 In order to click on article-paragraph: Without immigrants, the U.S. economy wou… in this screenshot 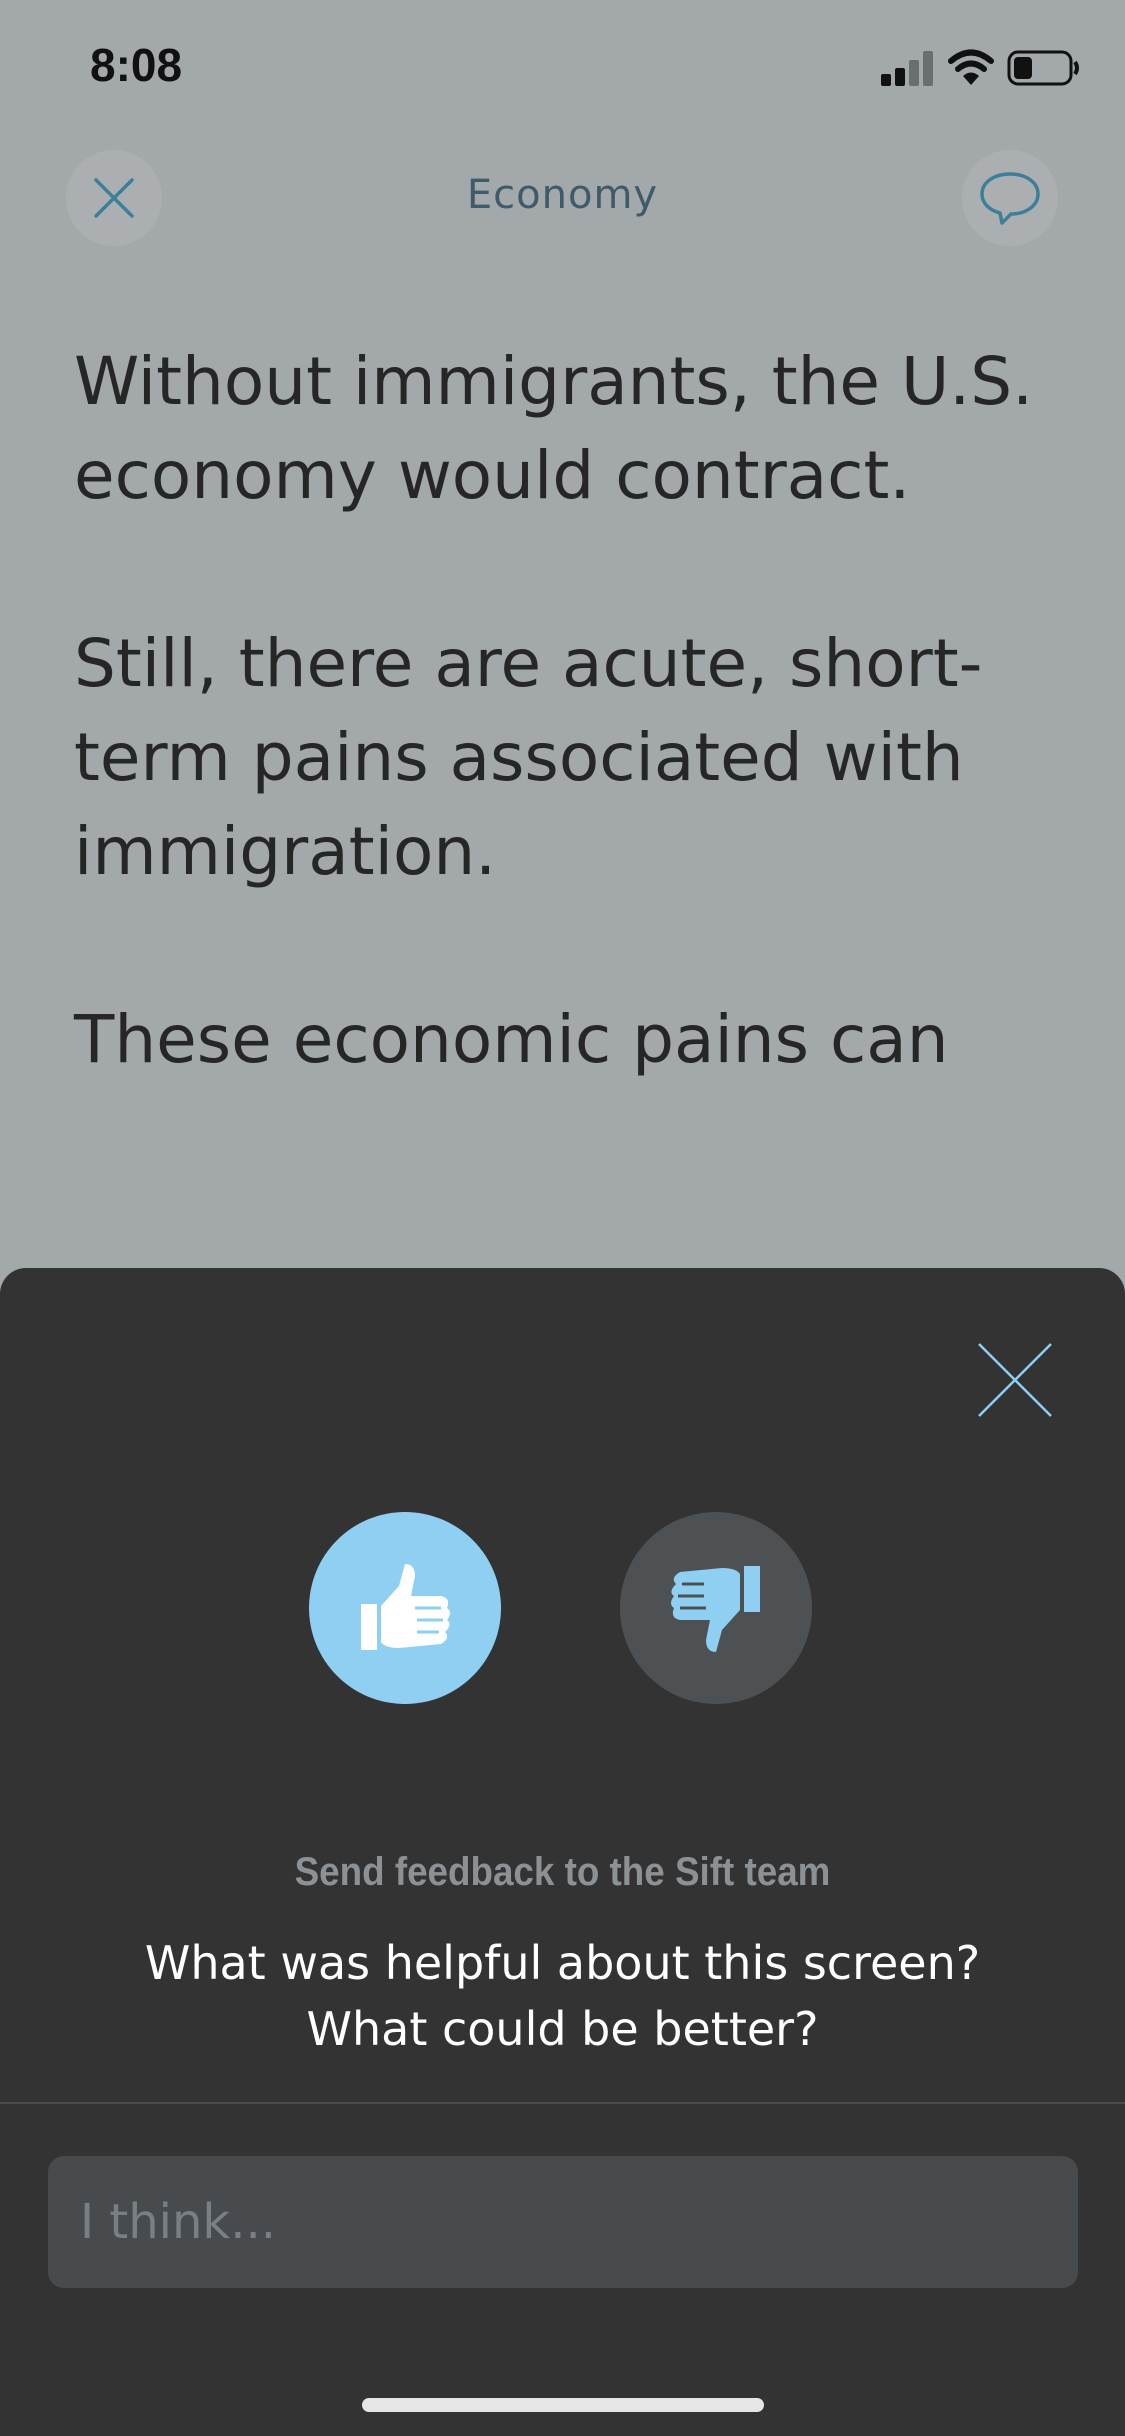, I will do `click(554, 428)`.